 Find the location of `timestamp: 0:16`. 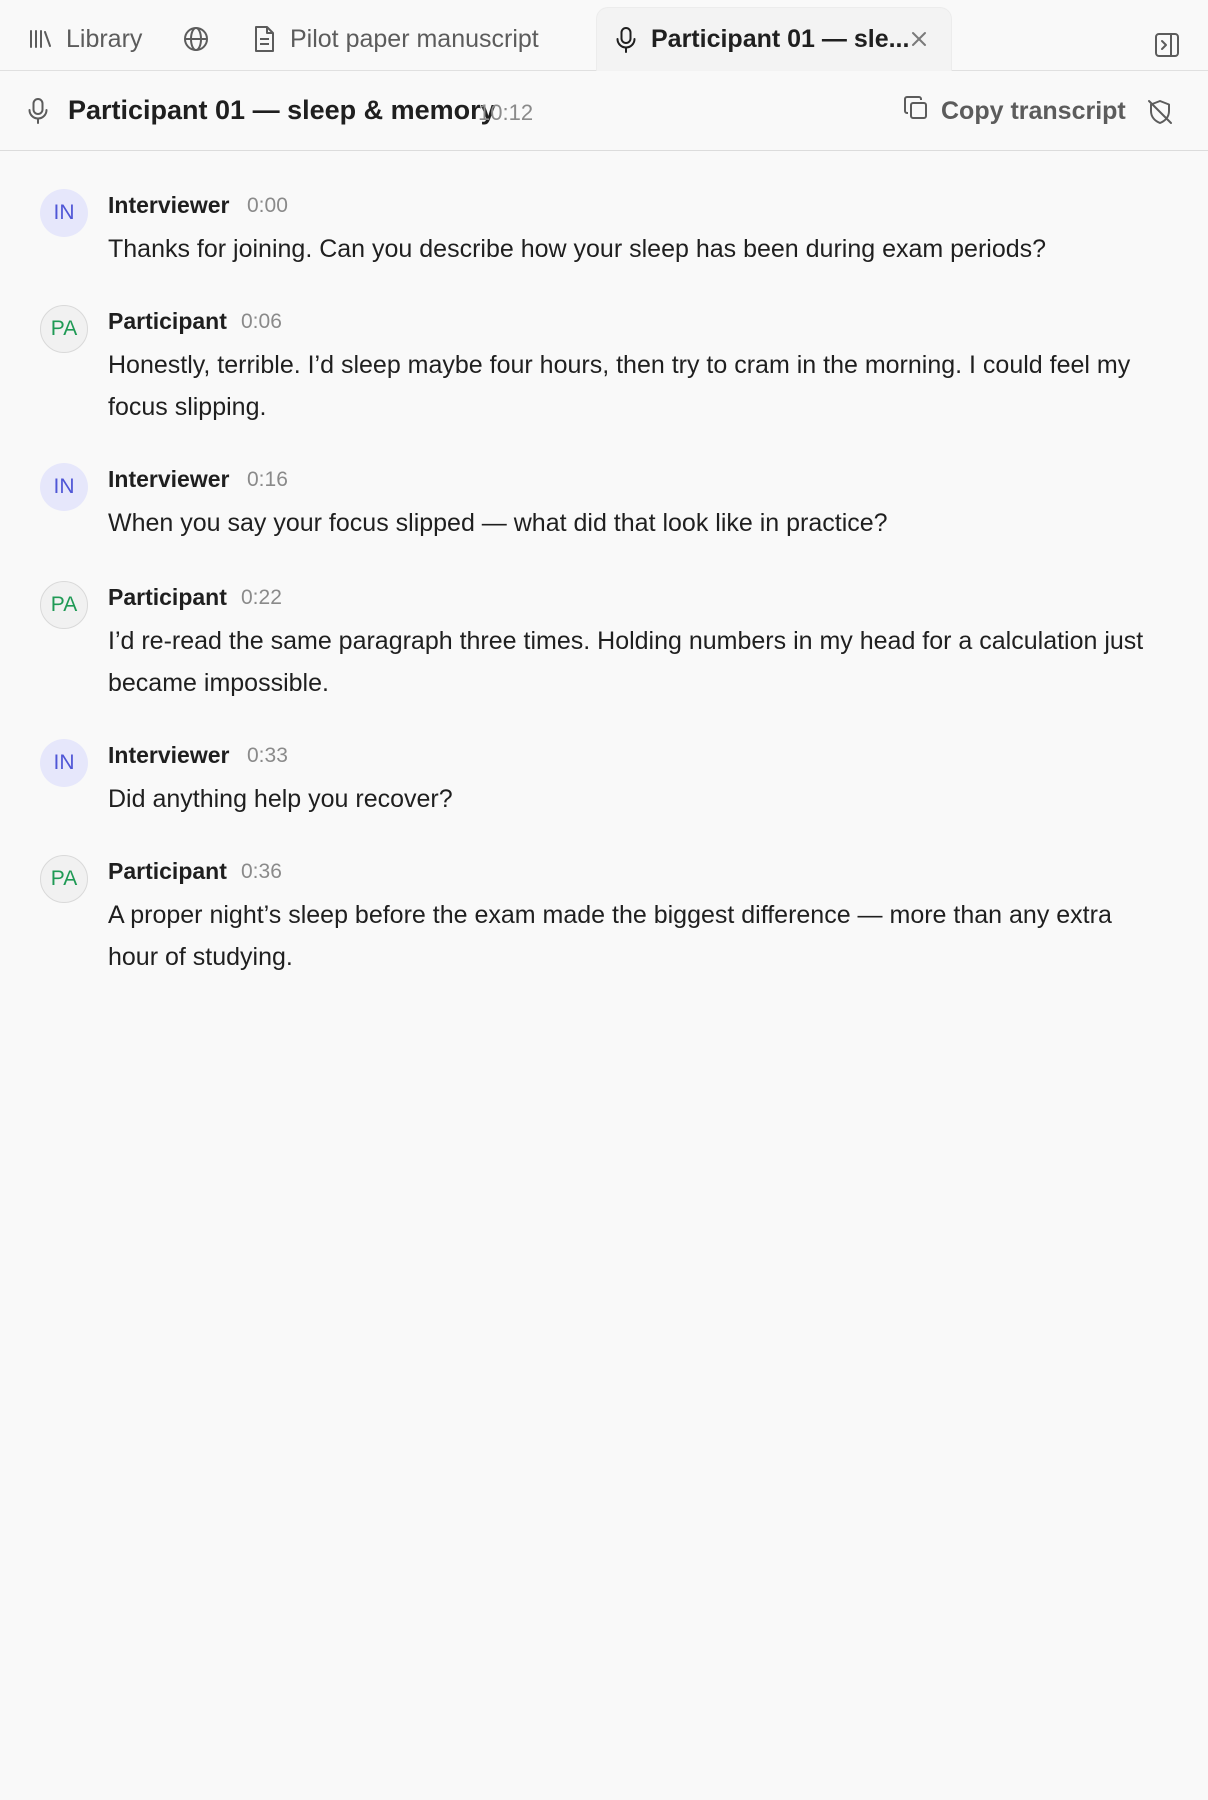

timestamp: 0:16 is located at coordinates (267, 480).